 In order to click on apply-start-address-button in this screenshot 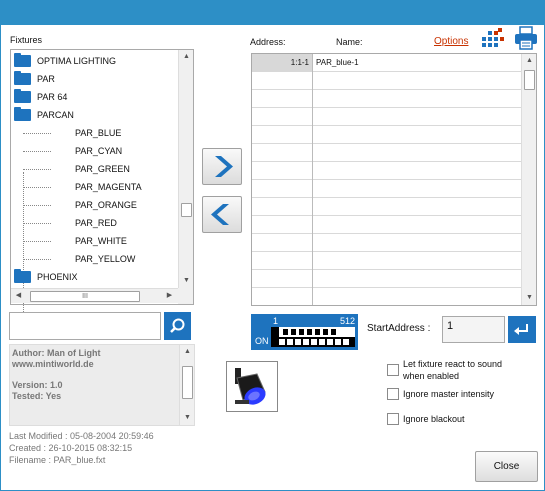, I will do `click(522, 329)`.